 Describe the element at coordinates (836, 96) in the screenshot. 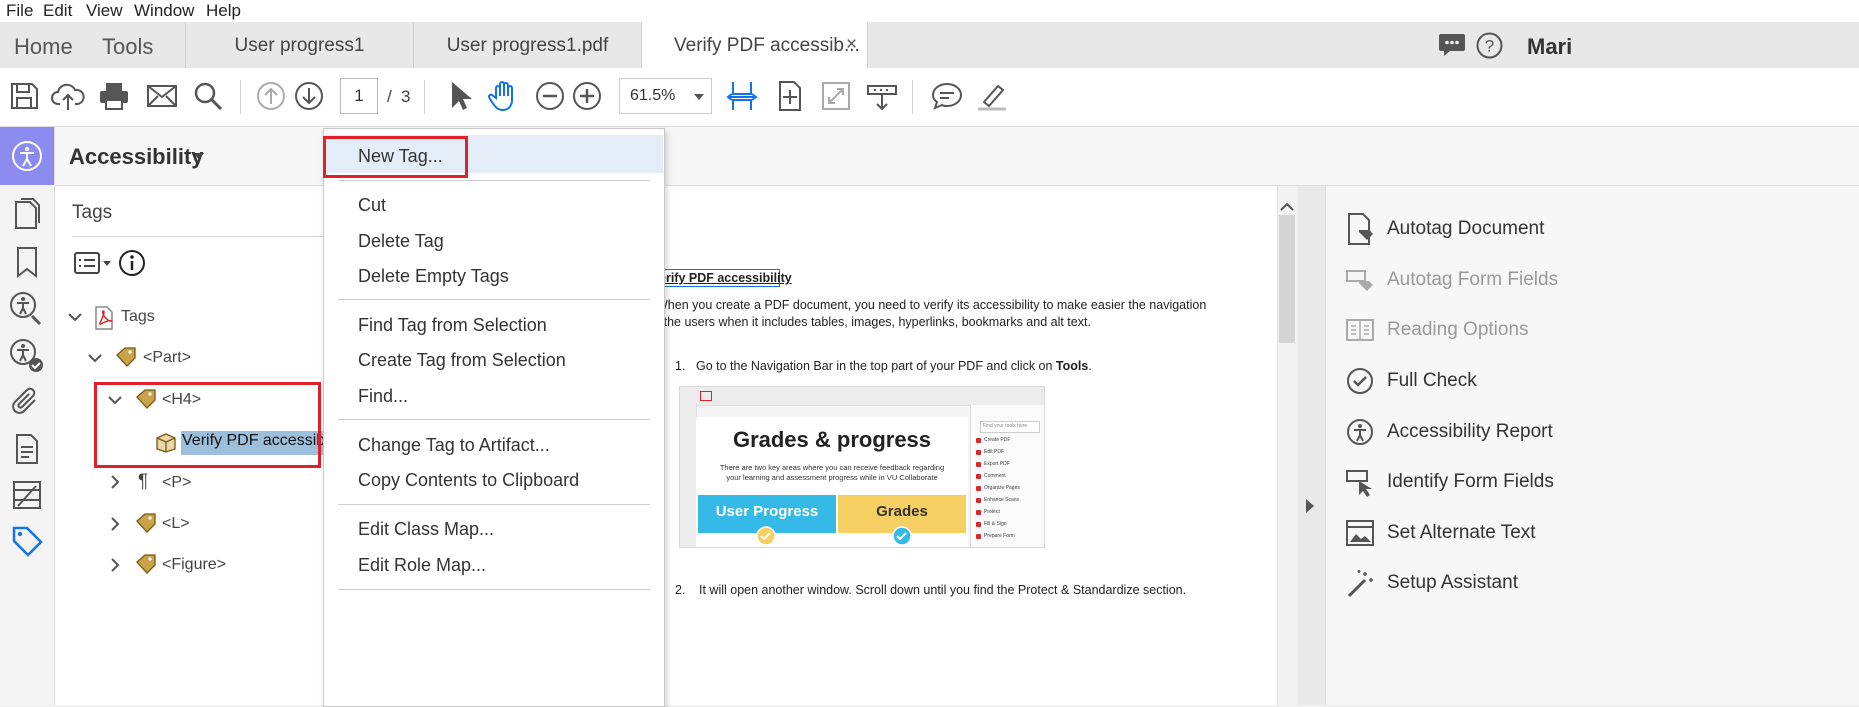

I see `full-screen-icon` at that location.